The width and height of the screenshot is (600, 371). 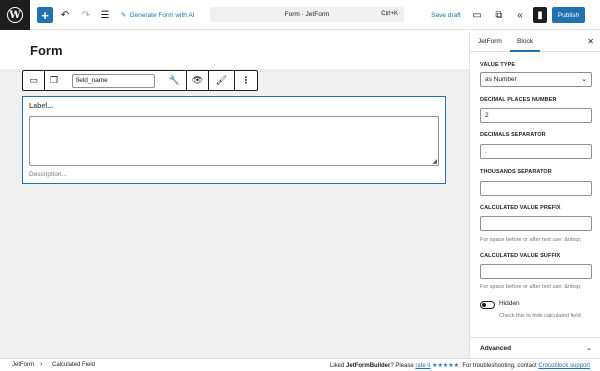 I want to click on eye-icon: 👁, so click(x=198, y=80).